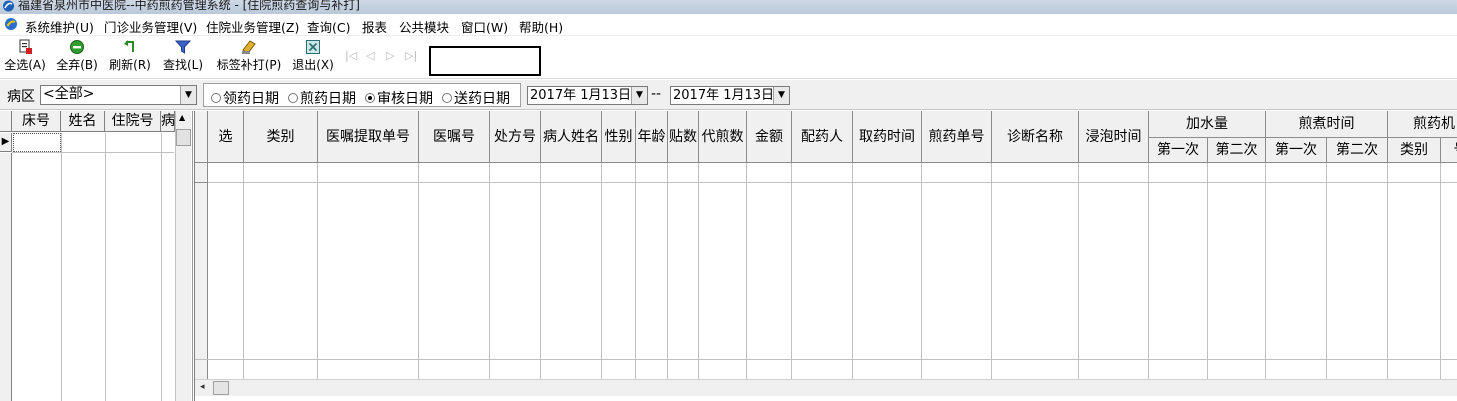 The height and width of the screenshot is (401, 1457). I want to click on col-patient-name: 病人姓名, so click(571, 137).